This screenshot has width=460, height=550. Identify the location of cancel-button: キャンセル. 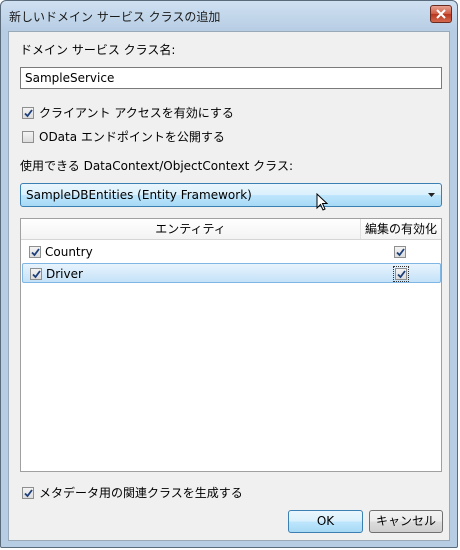
(406, 521).